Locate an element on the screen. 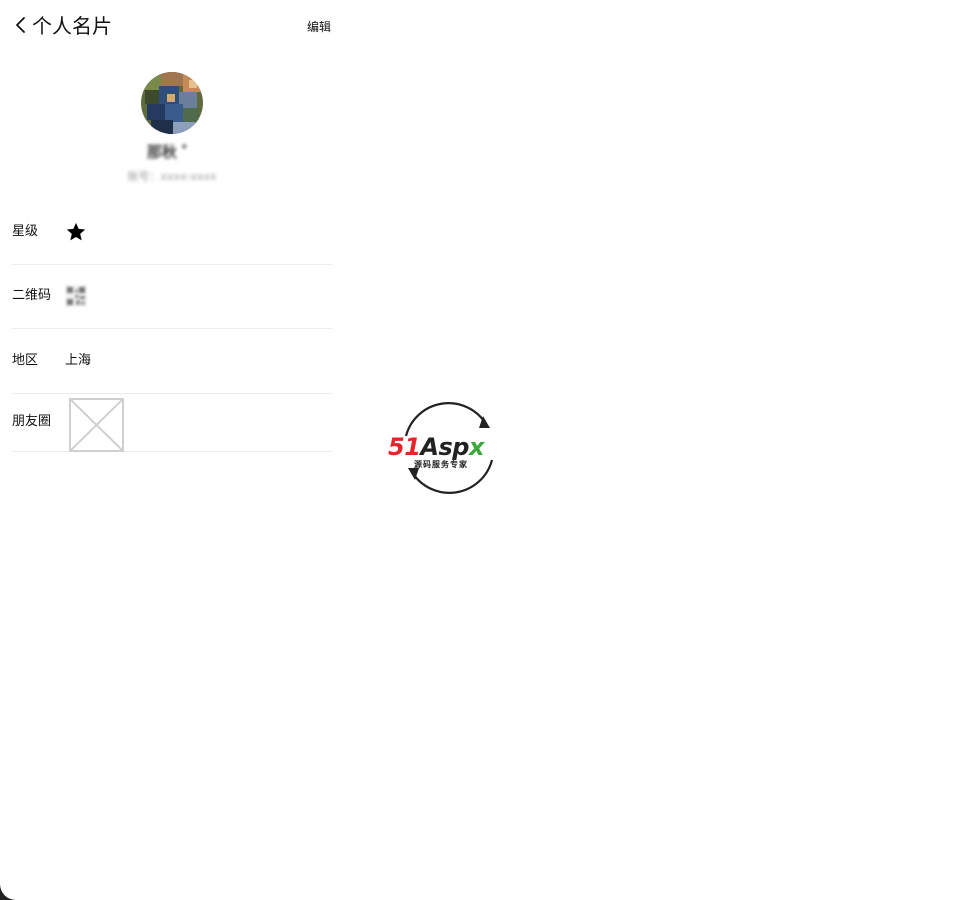 The width and height of the screenshot is (978, 900). list-item-moments: 朋友圈 is located at coordinates (172, 423).